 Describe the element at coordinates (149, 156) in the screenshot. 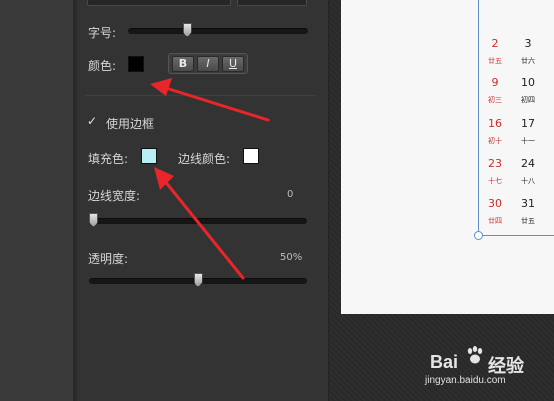

I see `fill-color-swatch` at that location.